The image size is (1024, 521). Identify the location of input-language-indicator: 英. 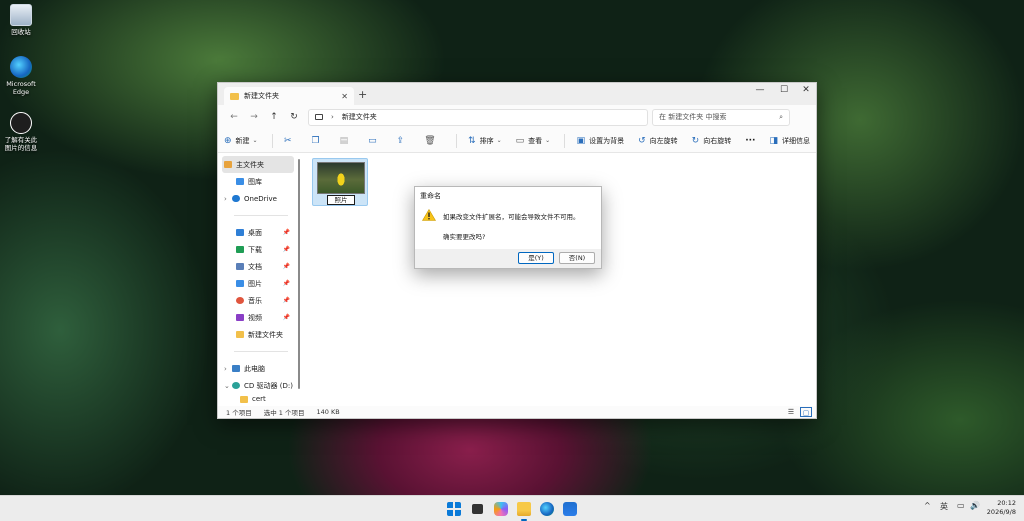
(944, 506).